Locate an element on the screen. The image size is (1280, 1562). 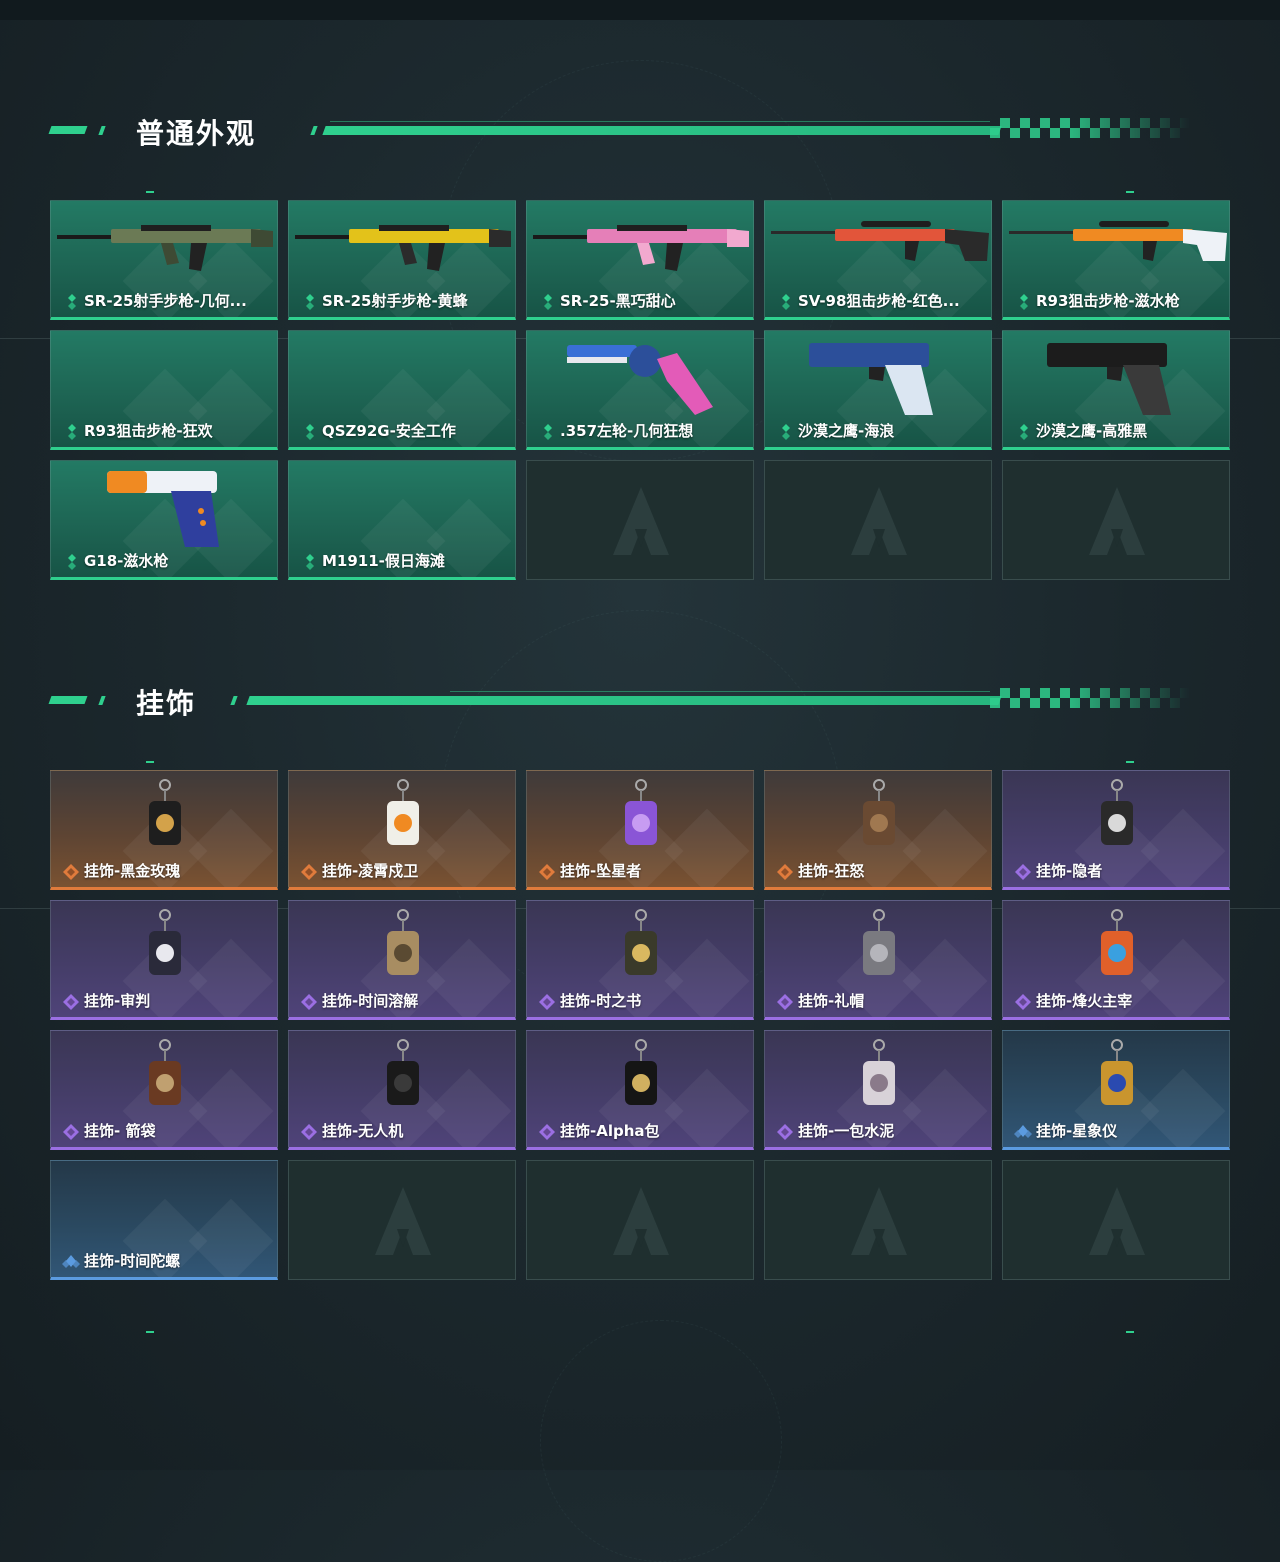
charm-alpha-pack-icon is located at coordinates (641, 1072).